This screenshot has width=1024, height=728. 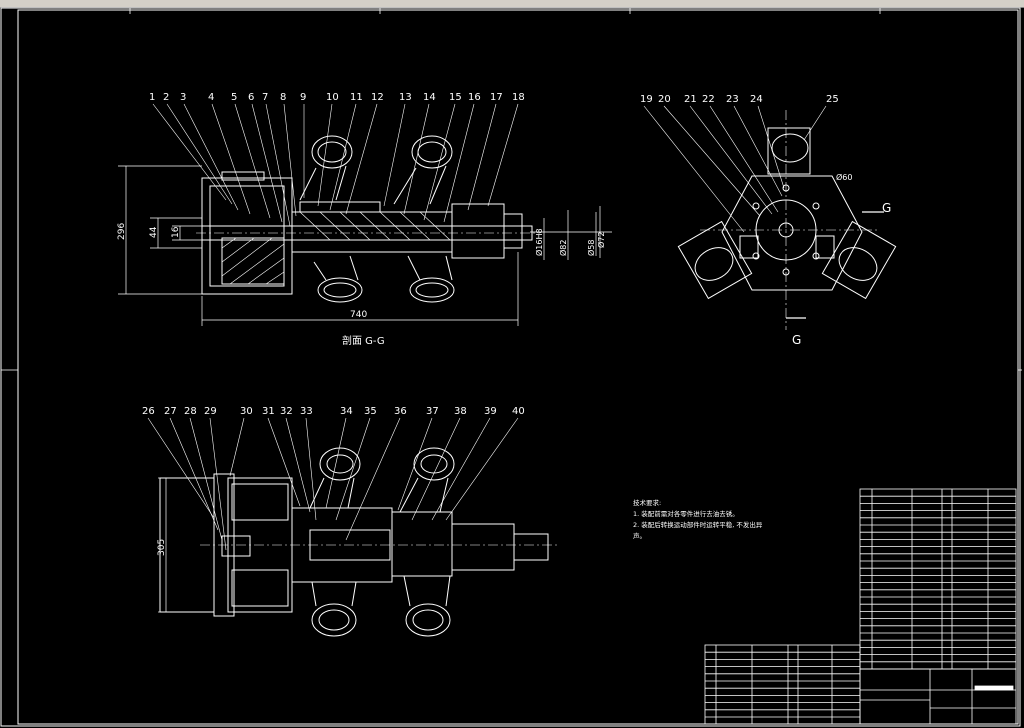 I want to click on dia-16h8: Ø16H8, so click(x=539, y=242).